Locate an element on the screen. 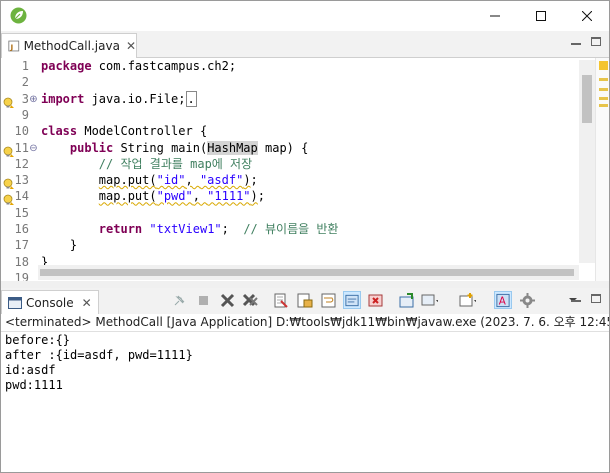  output-line: pwd:1111 is located at coordinates (34, 385).